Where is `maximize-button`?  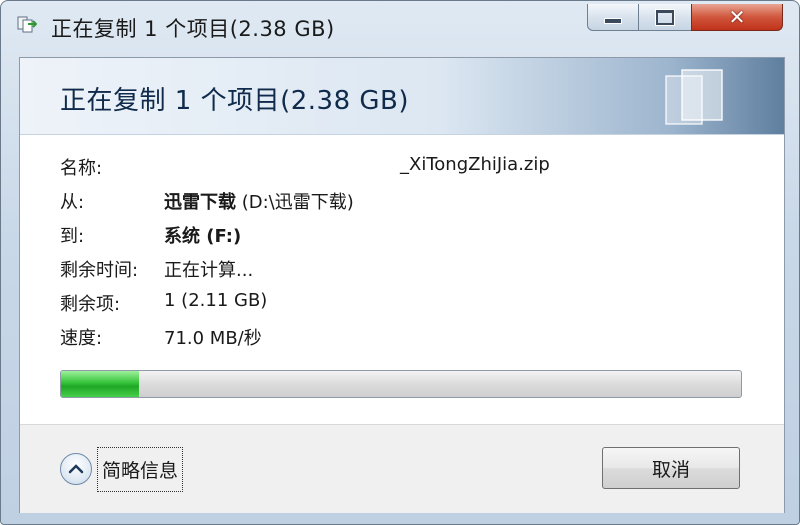 maximize-button is located at coordinates (665, 17).